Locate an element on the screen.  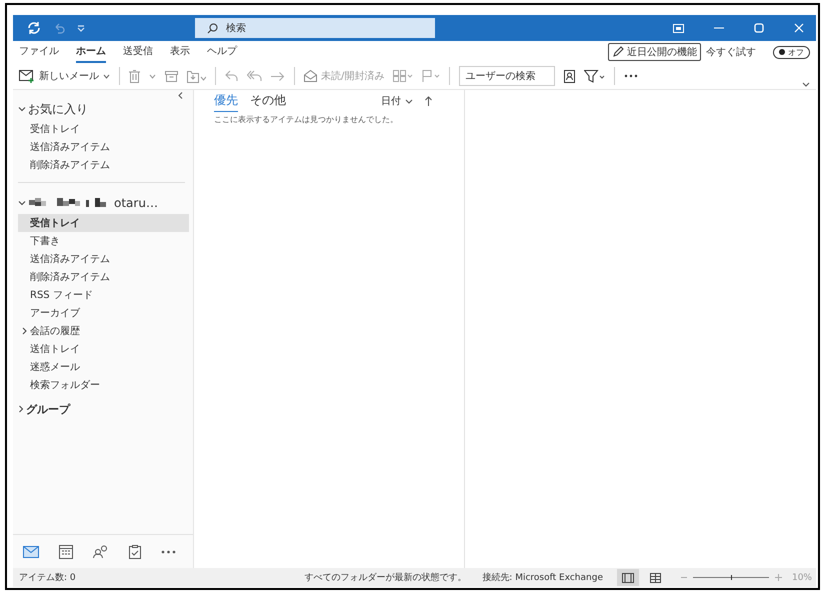
connection-status: 接続先: Microsoft Exchange is located at coordinates (542, 578).